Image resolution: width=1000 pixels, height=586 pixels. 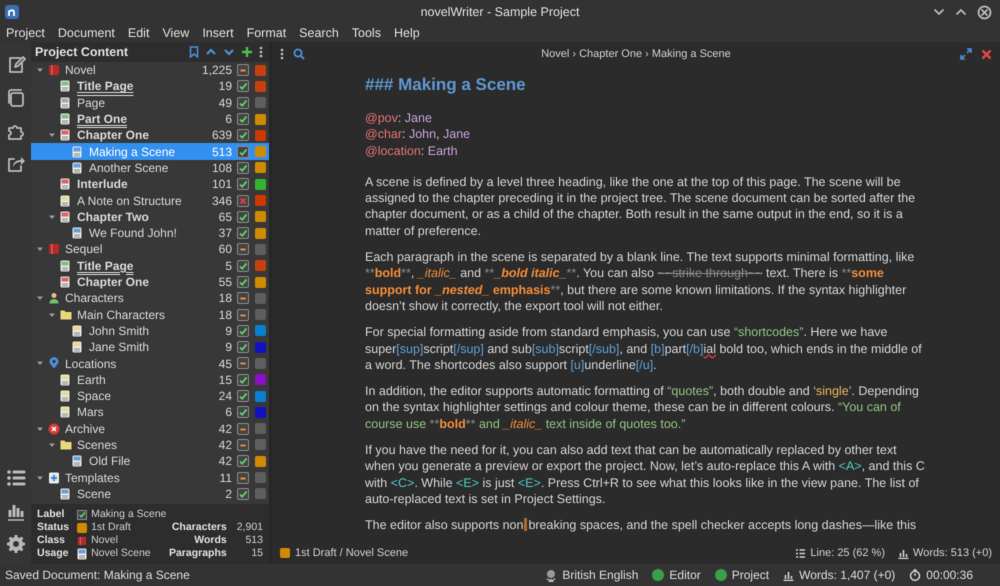 What do you see at coordinates (966, 54) in the screenshot?
I see `expand-icon` at bounding box center [966, 54].